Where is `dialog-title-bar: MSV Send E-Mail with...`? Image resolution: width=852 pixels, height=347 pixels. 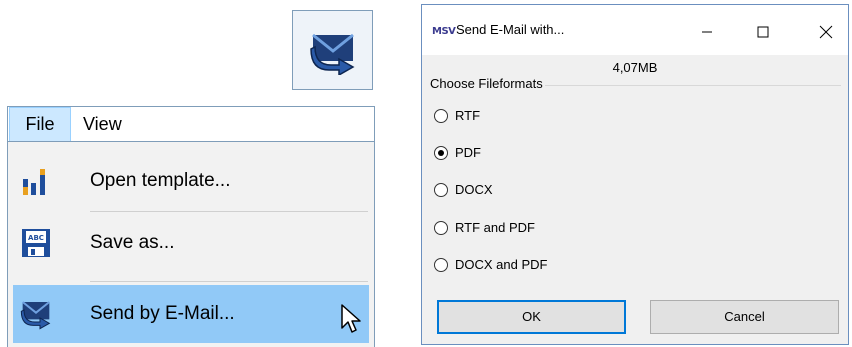
dialog-title-bar: MSV Send E-Mail with... is located at coordinates (635, 30).